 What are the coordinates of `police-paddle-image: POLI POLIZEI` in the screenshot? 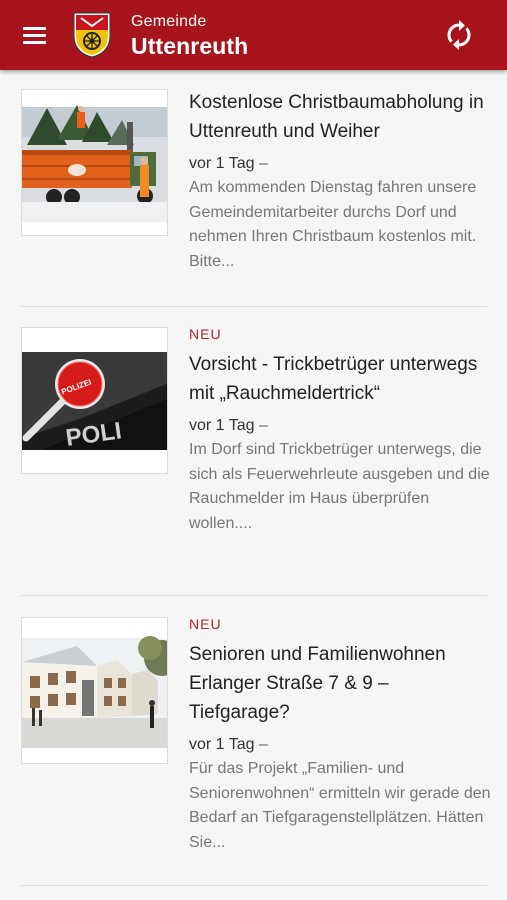 It's located at (94, 402).